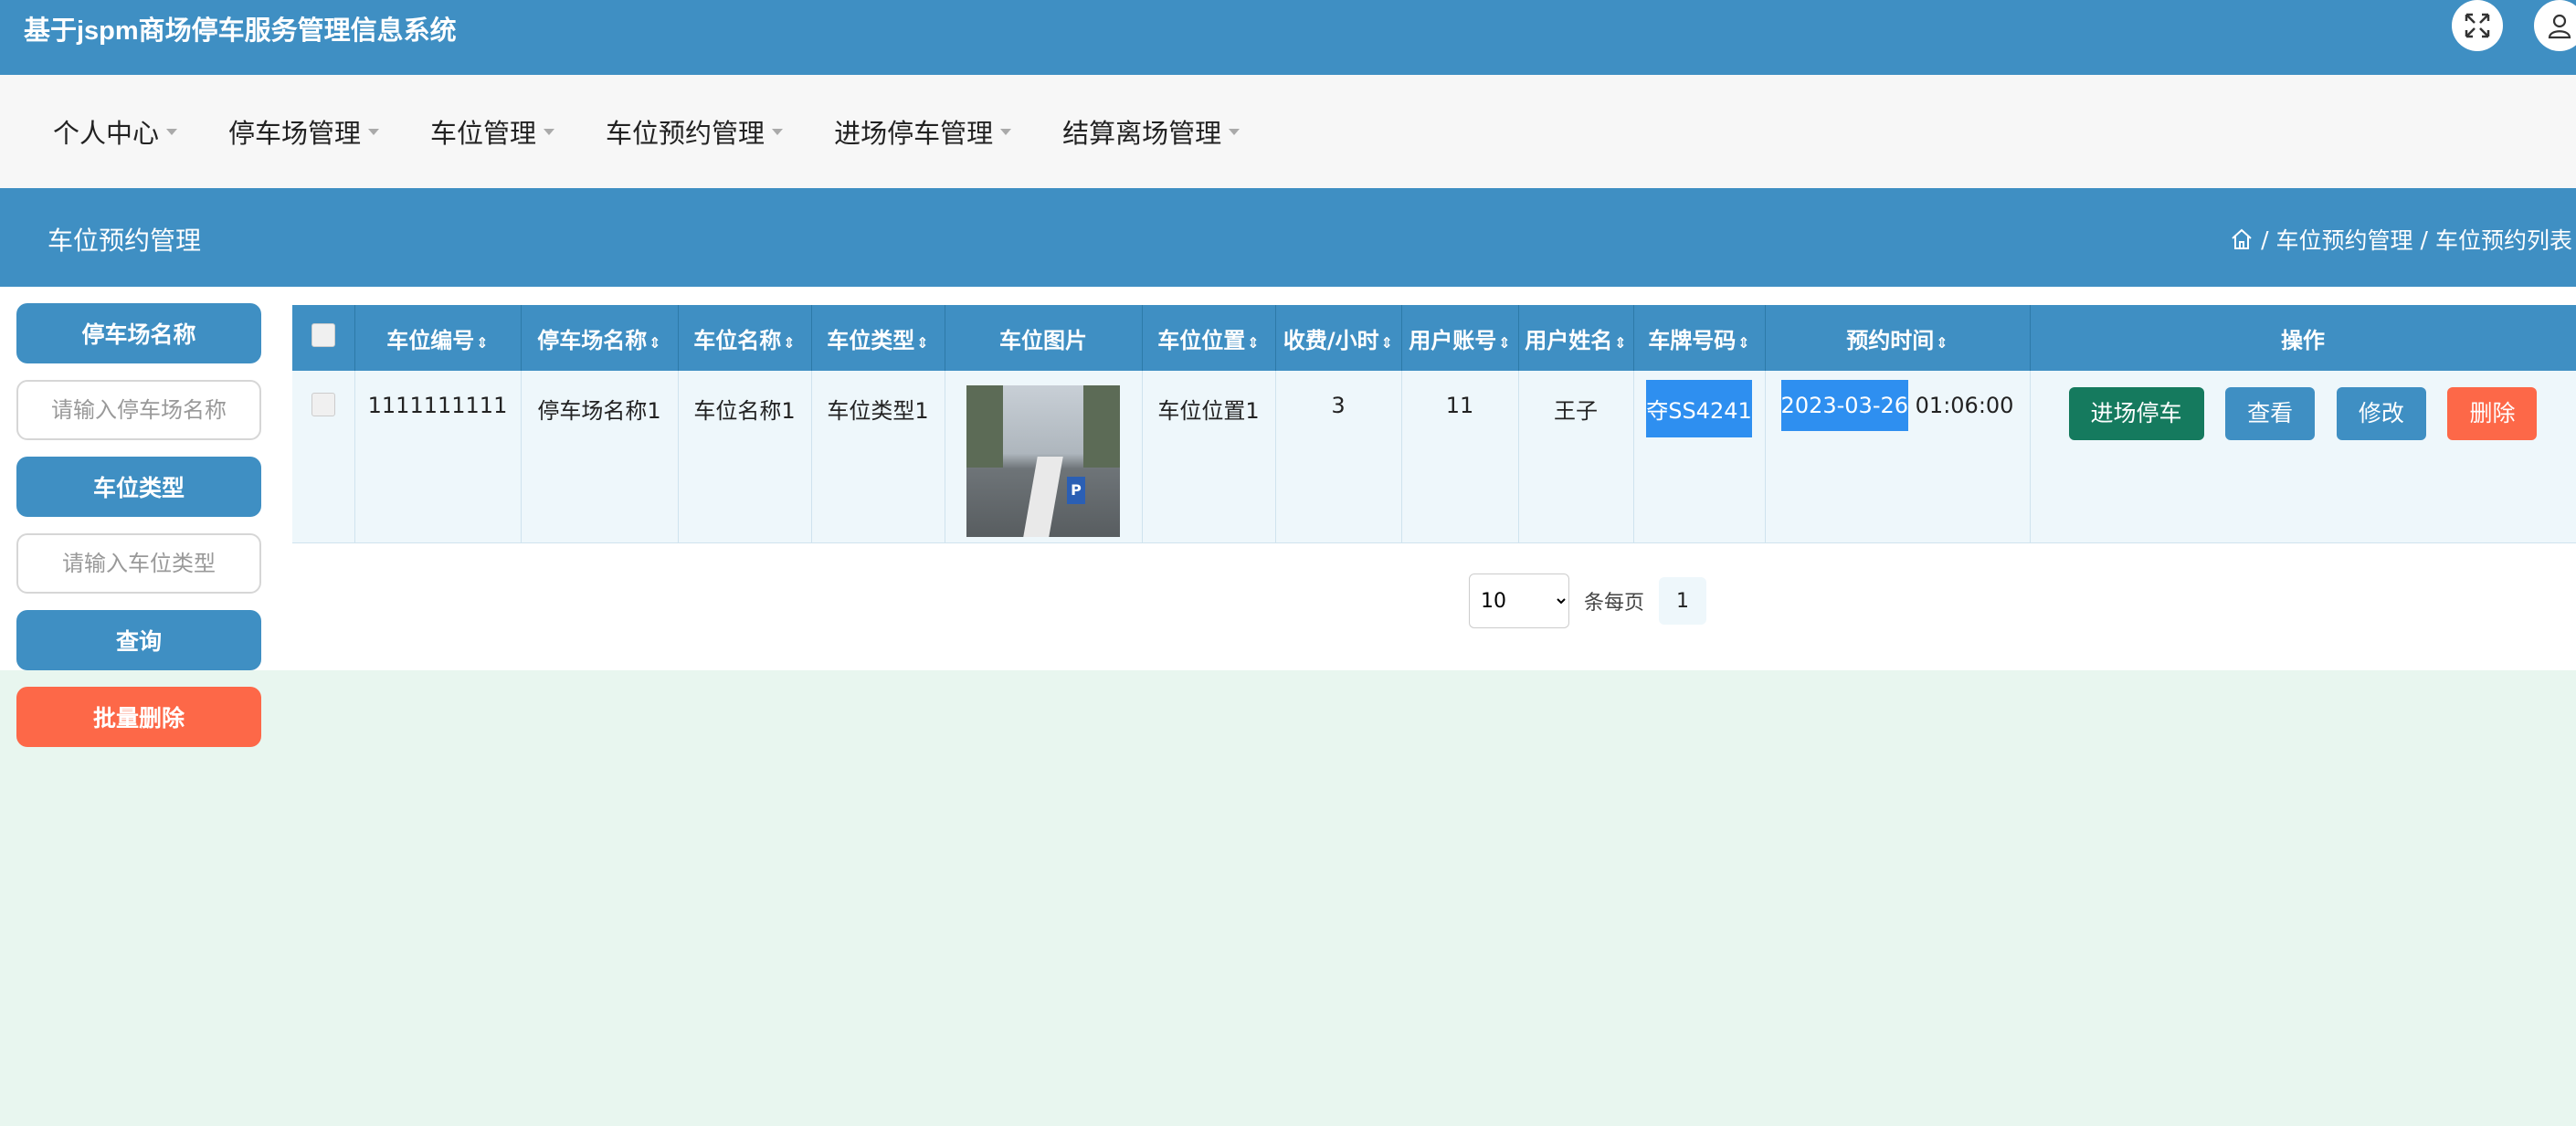  What do you see at coordinates (2559, 27) in the screenshot?
I see `user-icon` at bounding box center [2559, 27].